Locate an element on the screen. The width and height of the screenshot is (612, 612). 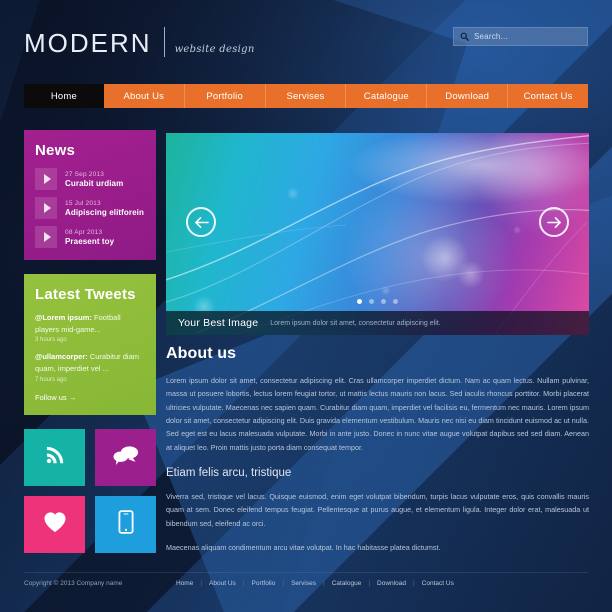
copyright-text: Copyright © 2013 Company name is located at coordinates (73, 583).